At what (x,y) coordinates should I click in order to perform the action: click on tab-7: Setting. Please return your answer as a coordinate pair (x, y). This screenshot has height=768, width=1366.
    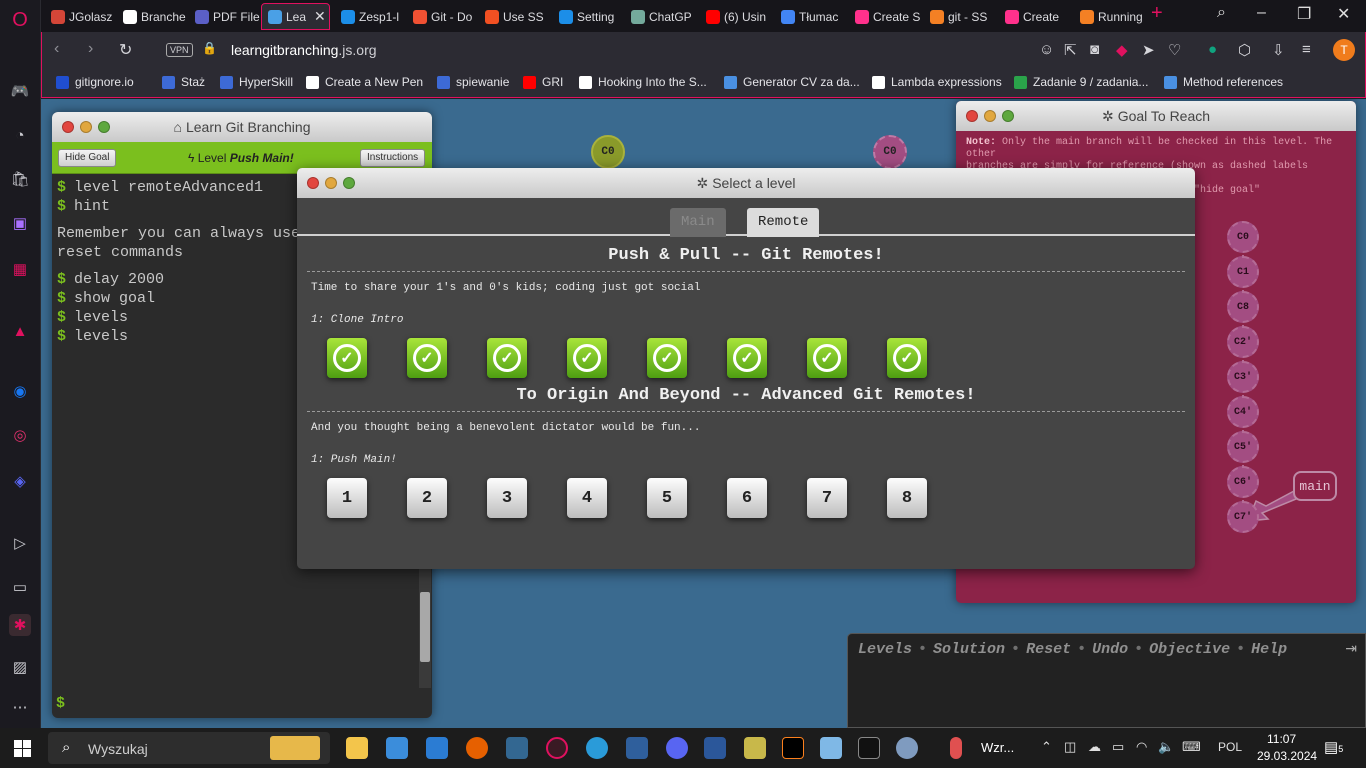
    Looking at the image, I should click on (589, 16).